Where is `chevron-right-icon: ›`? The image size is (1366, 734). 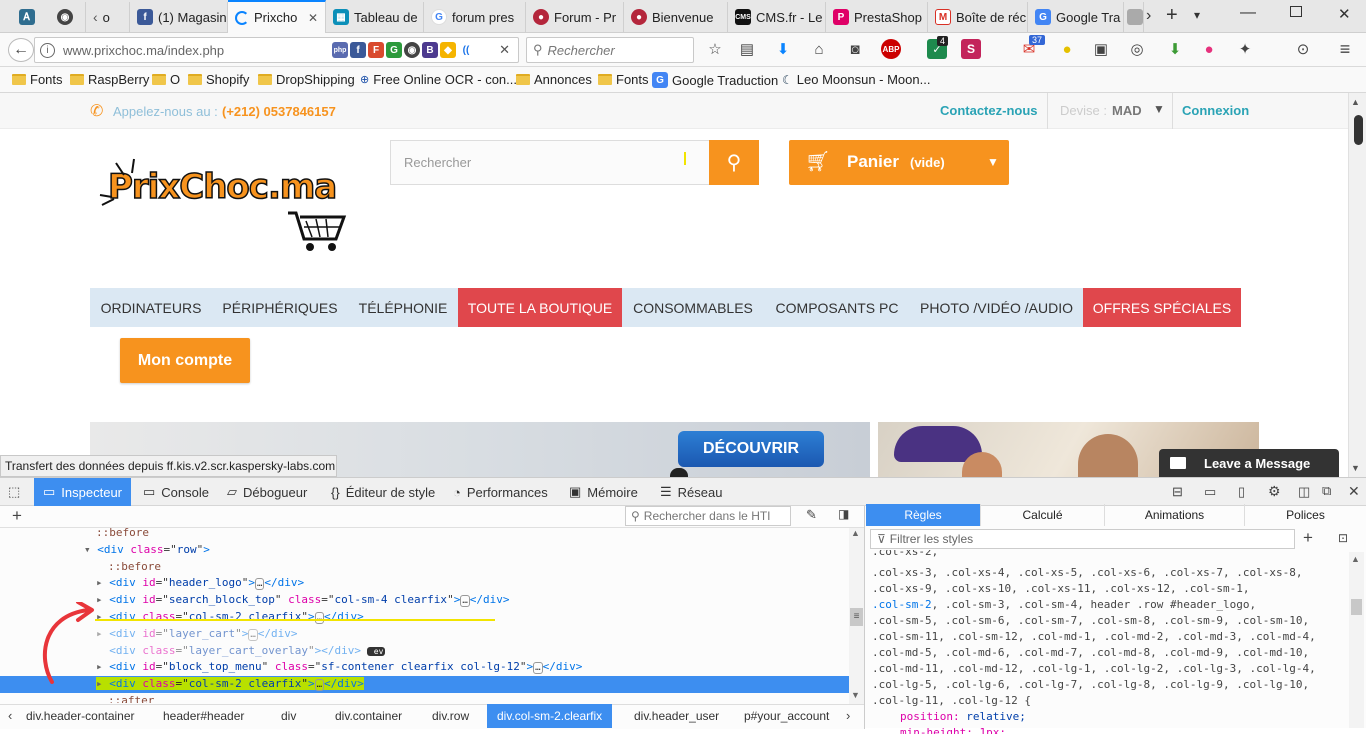 chevron-right-icon: › is located at coordinates (848, 715).